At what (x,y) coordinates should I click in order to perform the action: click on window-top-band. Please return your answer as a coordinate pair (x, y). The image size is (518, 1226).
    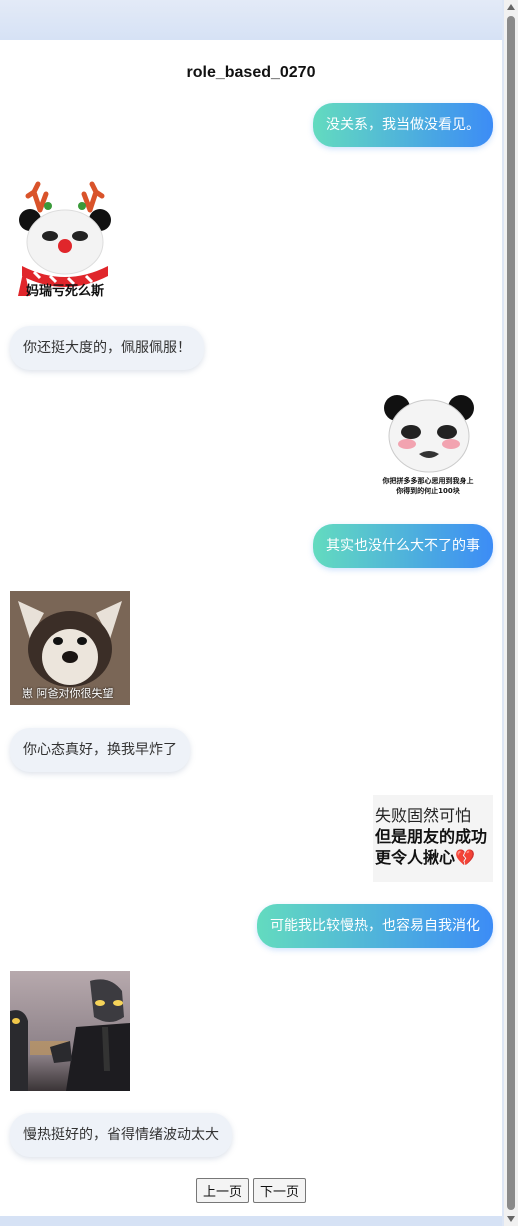
    Looking at the image, I should click on (251, 20).